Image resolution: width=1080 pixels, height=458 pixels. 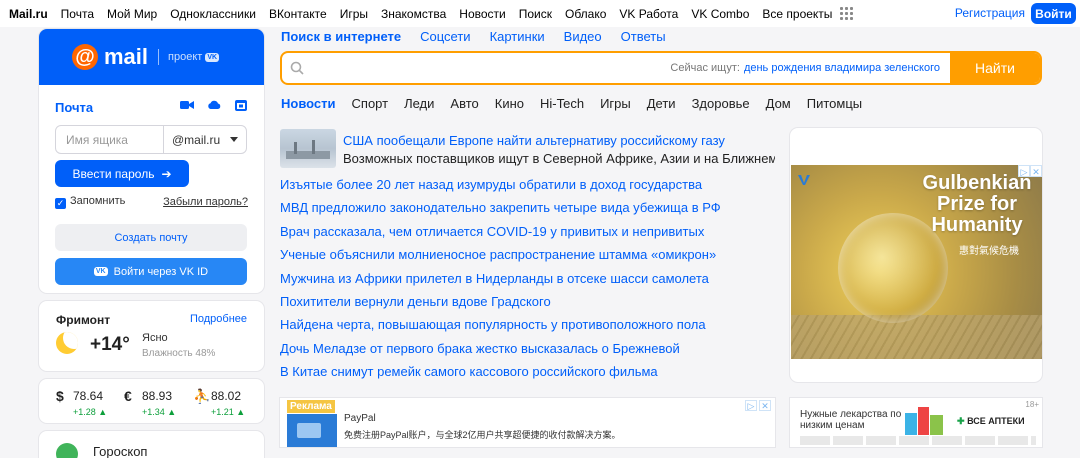 I want to click on rate-value: 88.93, so click(x=157, y=396).